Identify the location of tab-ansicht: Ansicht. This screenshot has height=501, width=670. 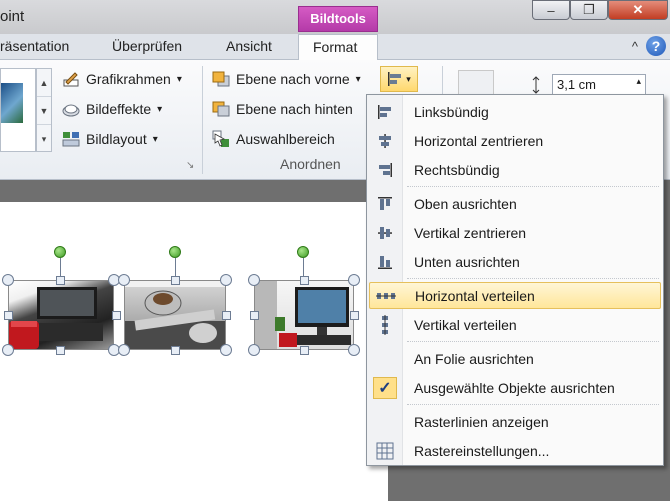
(249, 46).